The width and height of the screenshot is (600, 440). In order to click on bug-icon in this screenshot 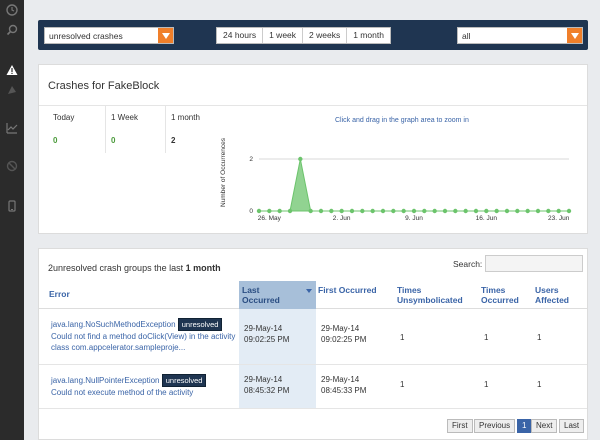, I will do `click(12, 166)`.